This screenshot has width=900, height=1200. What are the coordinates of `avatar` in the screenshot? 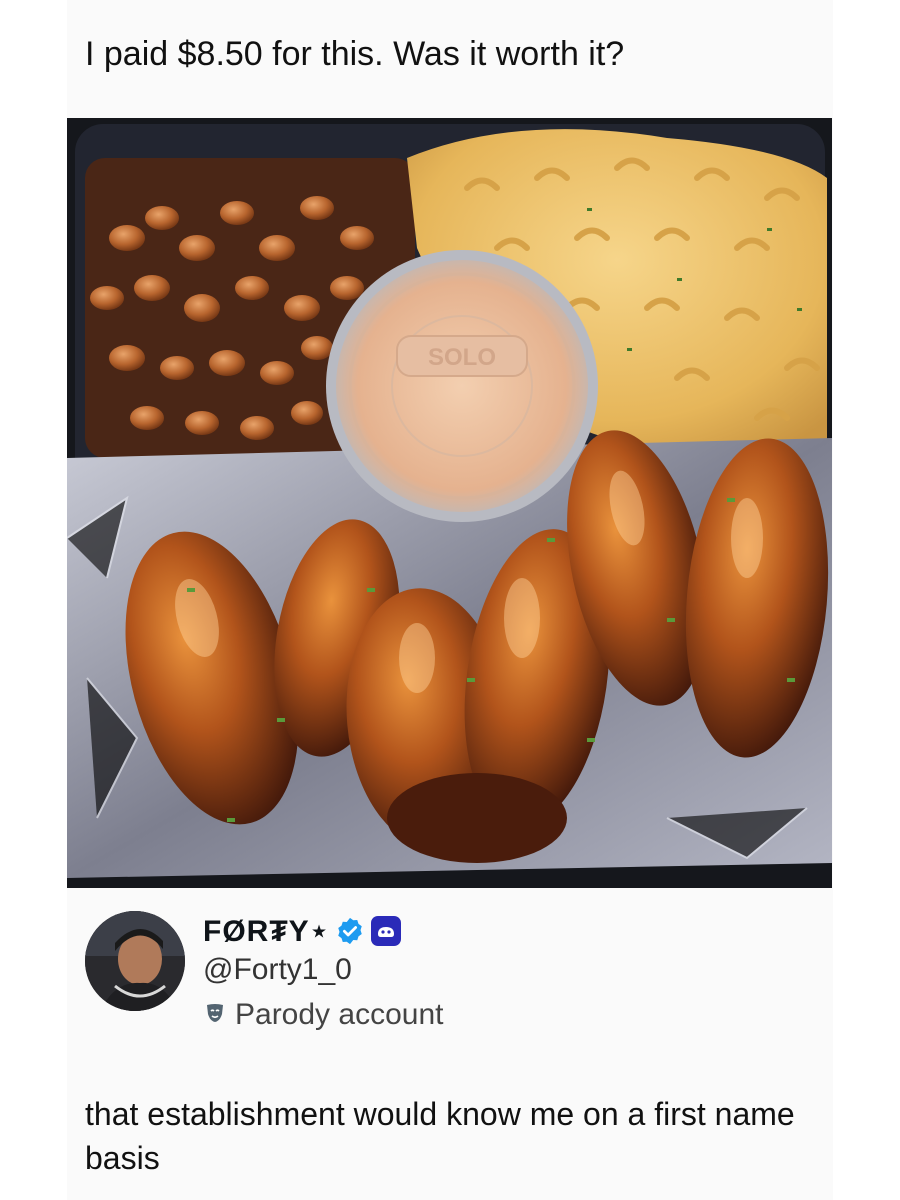 It's located at (135, 961).